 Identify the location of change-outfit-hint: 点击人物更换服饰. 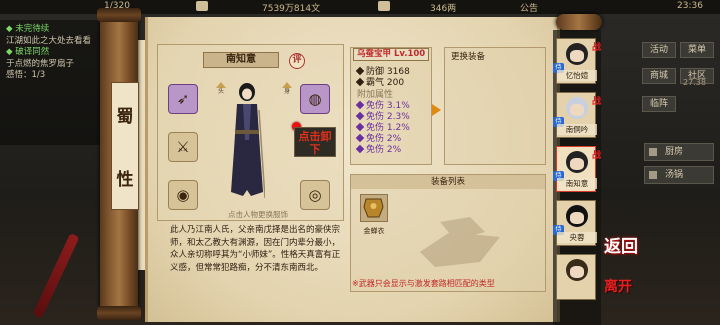
(258, 214).